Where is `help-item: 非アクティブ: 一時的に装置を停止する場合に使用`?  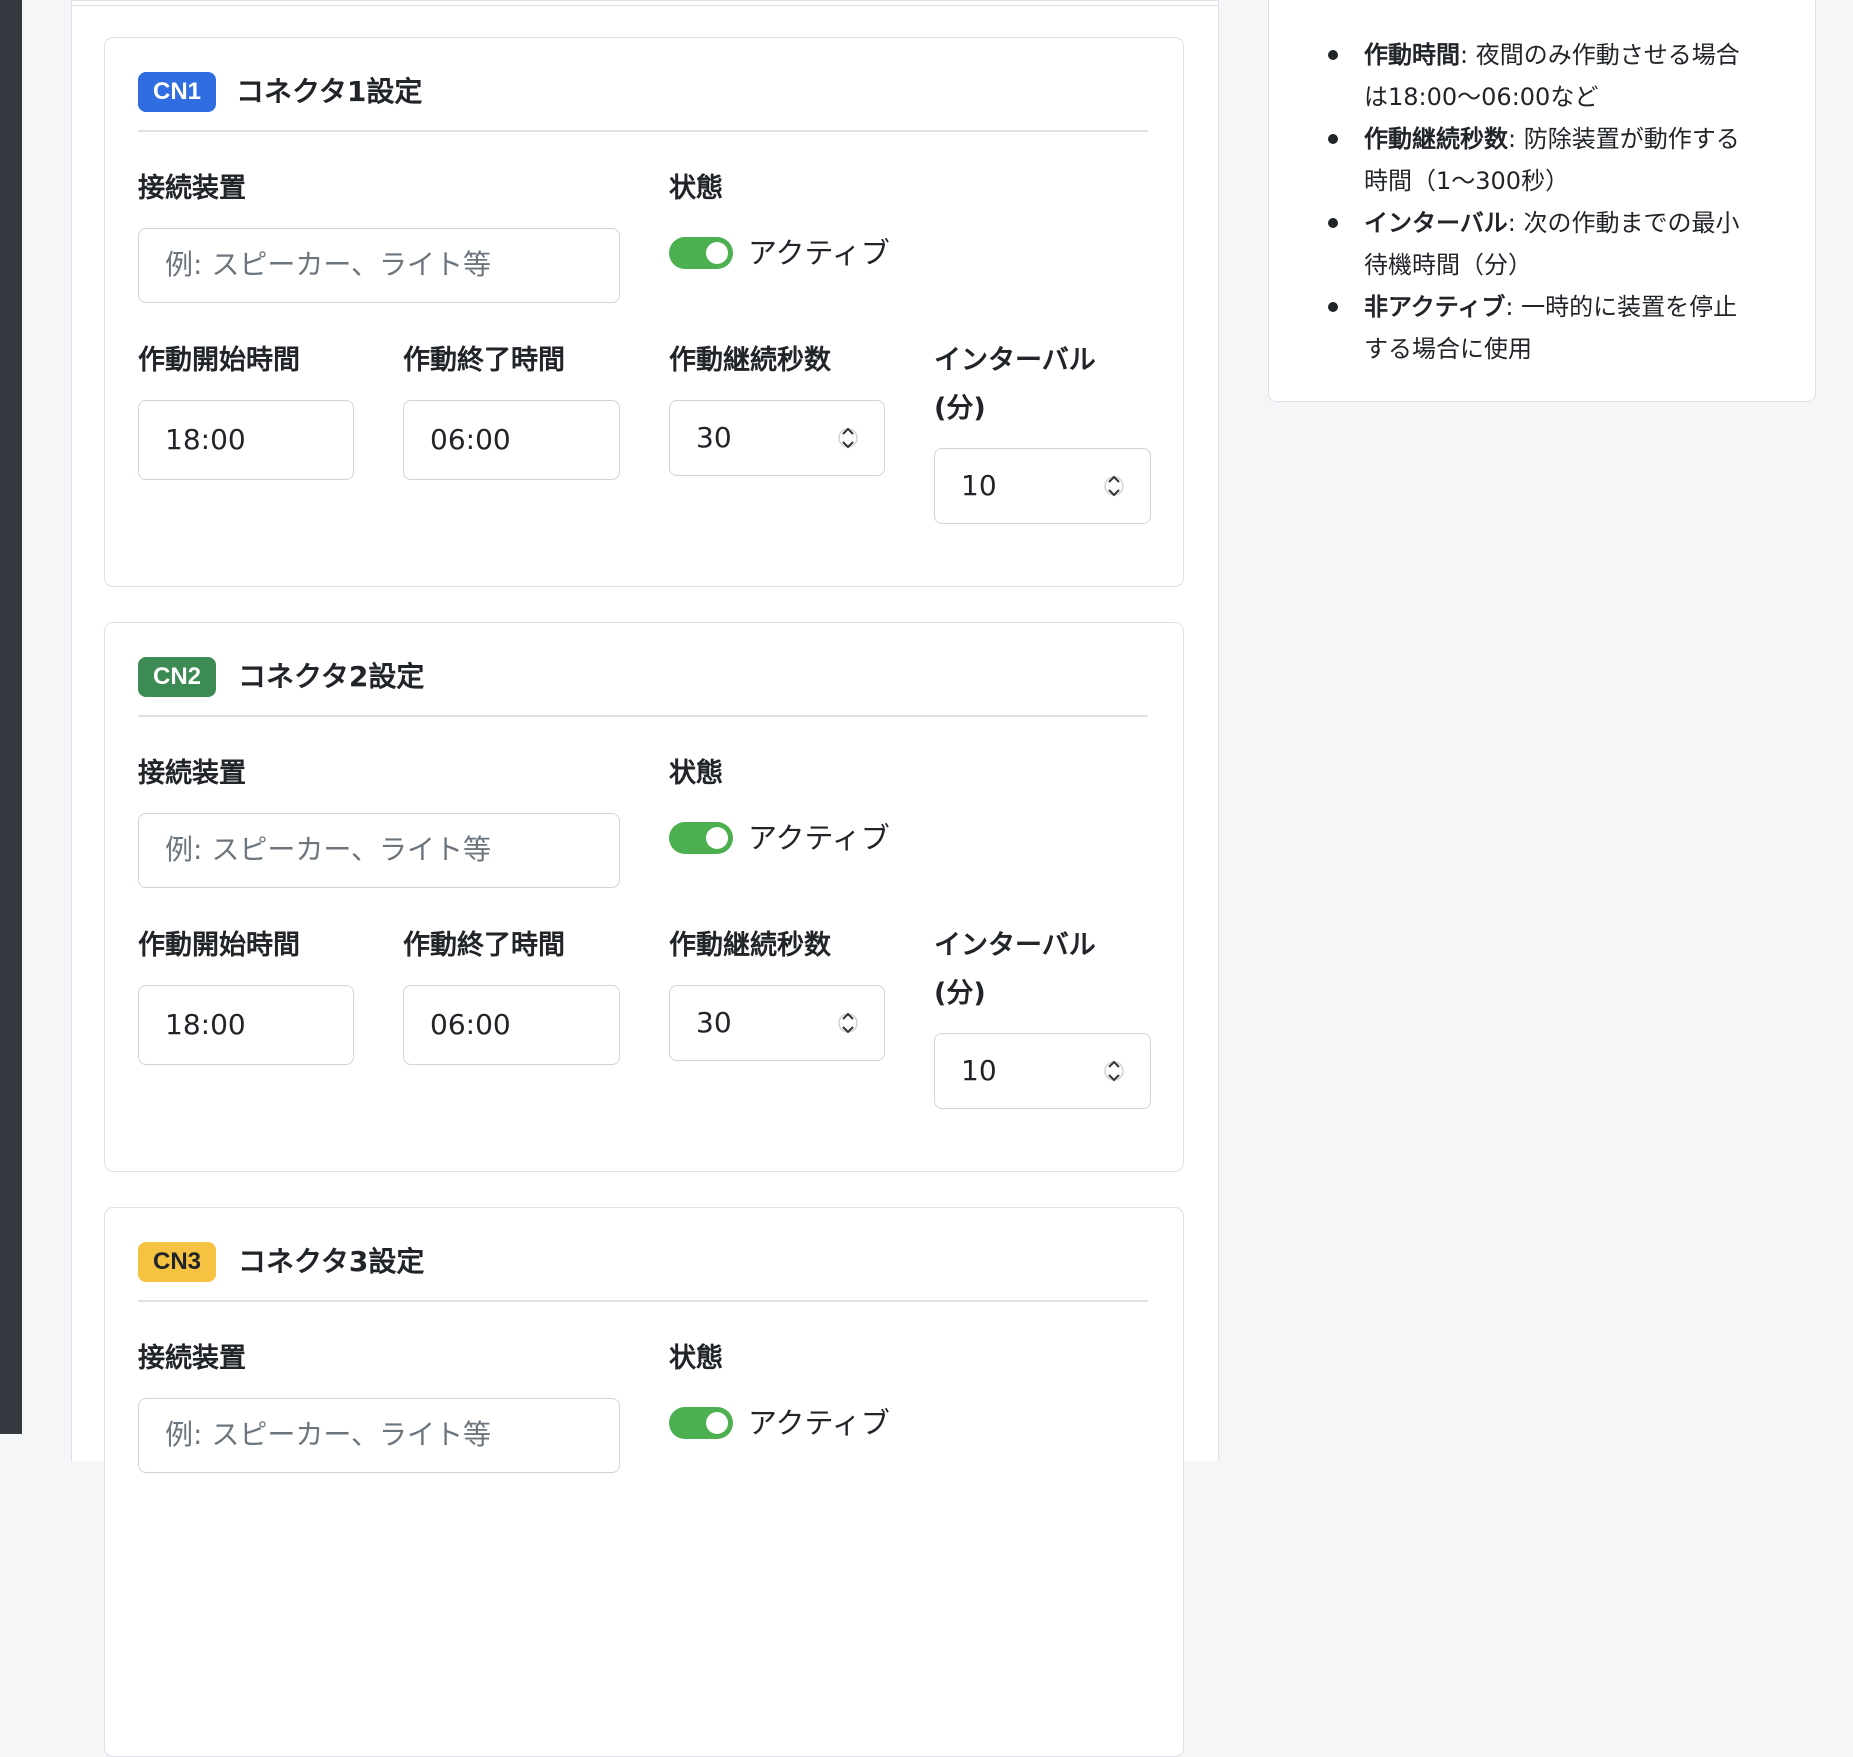
help-item: 非アクティブ: 一時的に装置を停止する場合に使用 is located at coordinates (1566, 328).